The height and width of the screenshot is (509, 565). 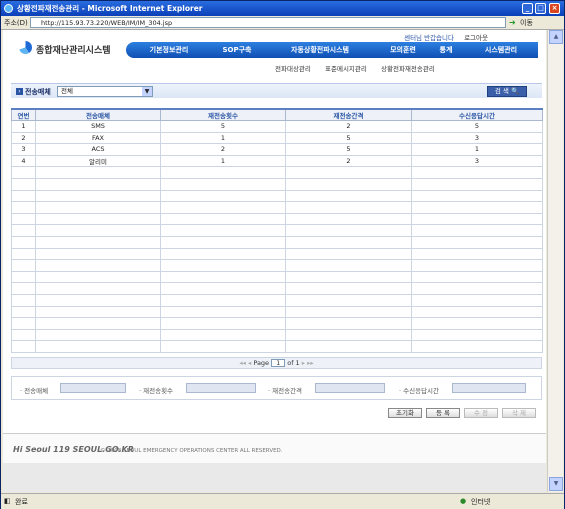 What do you see at coordinates (540, 8) in the screenshot?
I see `maximize-button: □` at bounding box center [540, 8].